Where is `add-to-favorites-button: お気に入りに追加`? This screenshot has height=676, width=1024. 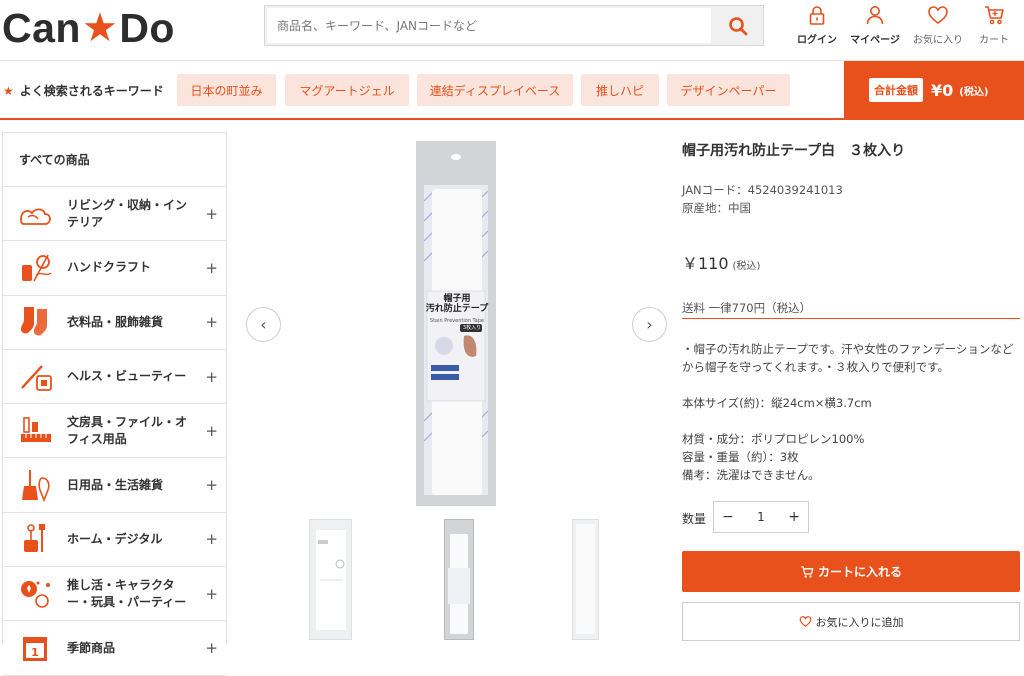 add-to-favorites-button: お気に入りに追加 is located at coordinates (851, 621).